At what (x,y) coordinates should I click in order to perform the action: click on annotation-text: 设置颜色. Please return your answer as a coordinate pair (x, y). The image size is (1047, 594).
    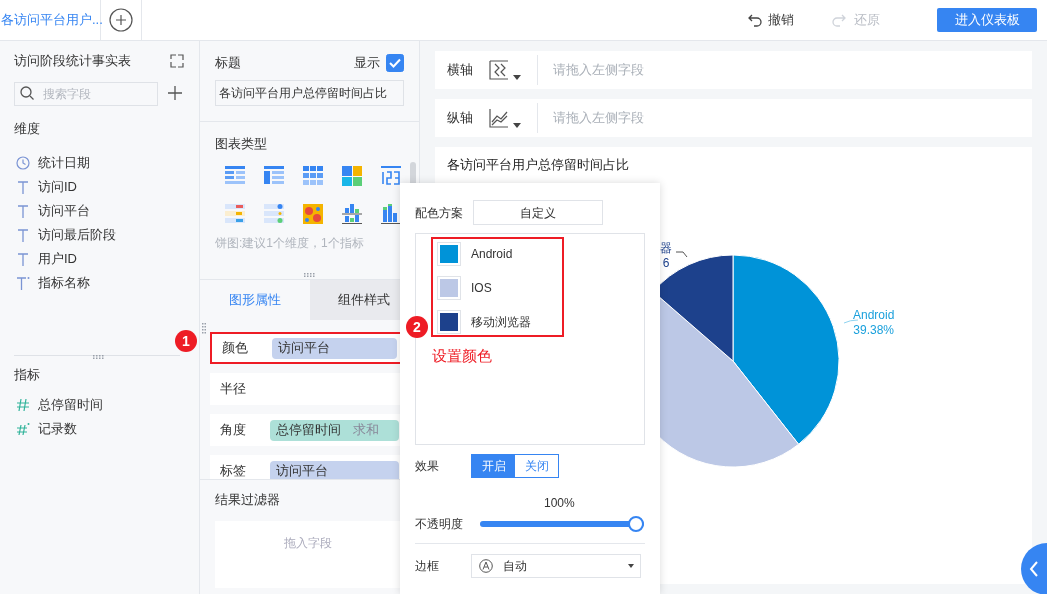
    Looking at the image, I should click on (462, 356).